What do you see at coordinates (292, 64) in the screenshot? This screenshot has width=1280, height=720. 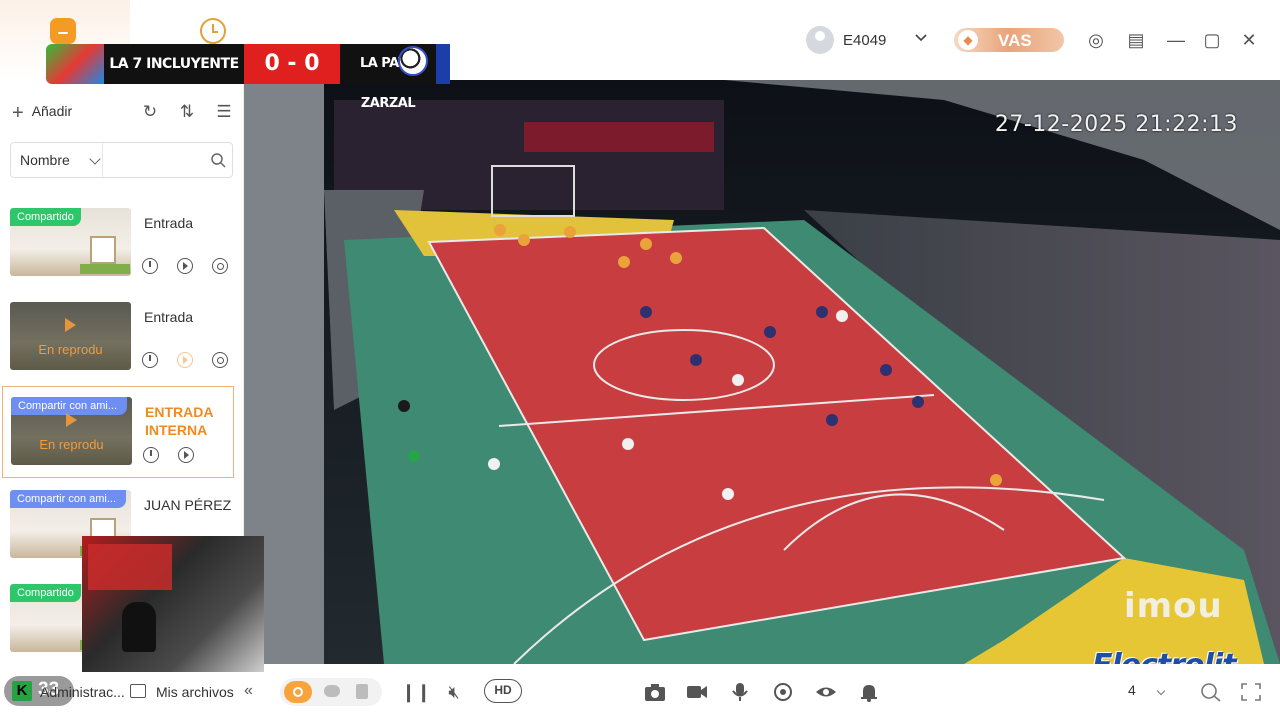 I see `match-score: 0 - 0` at bounding box center [292, 64].